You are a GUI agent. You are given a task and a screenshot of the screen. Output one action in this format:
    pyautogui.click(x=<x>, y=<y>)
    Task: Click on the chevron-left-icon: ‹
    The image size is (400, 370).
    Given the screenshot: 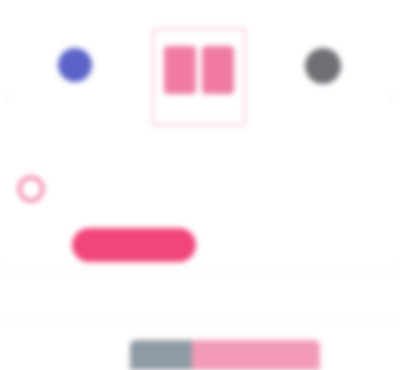 What is the action you would take?
    pyautogui.click(x=6, y=97)
    